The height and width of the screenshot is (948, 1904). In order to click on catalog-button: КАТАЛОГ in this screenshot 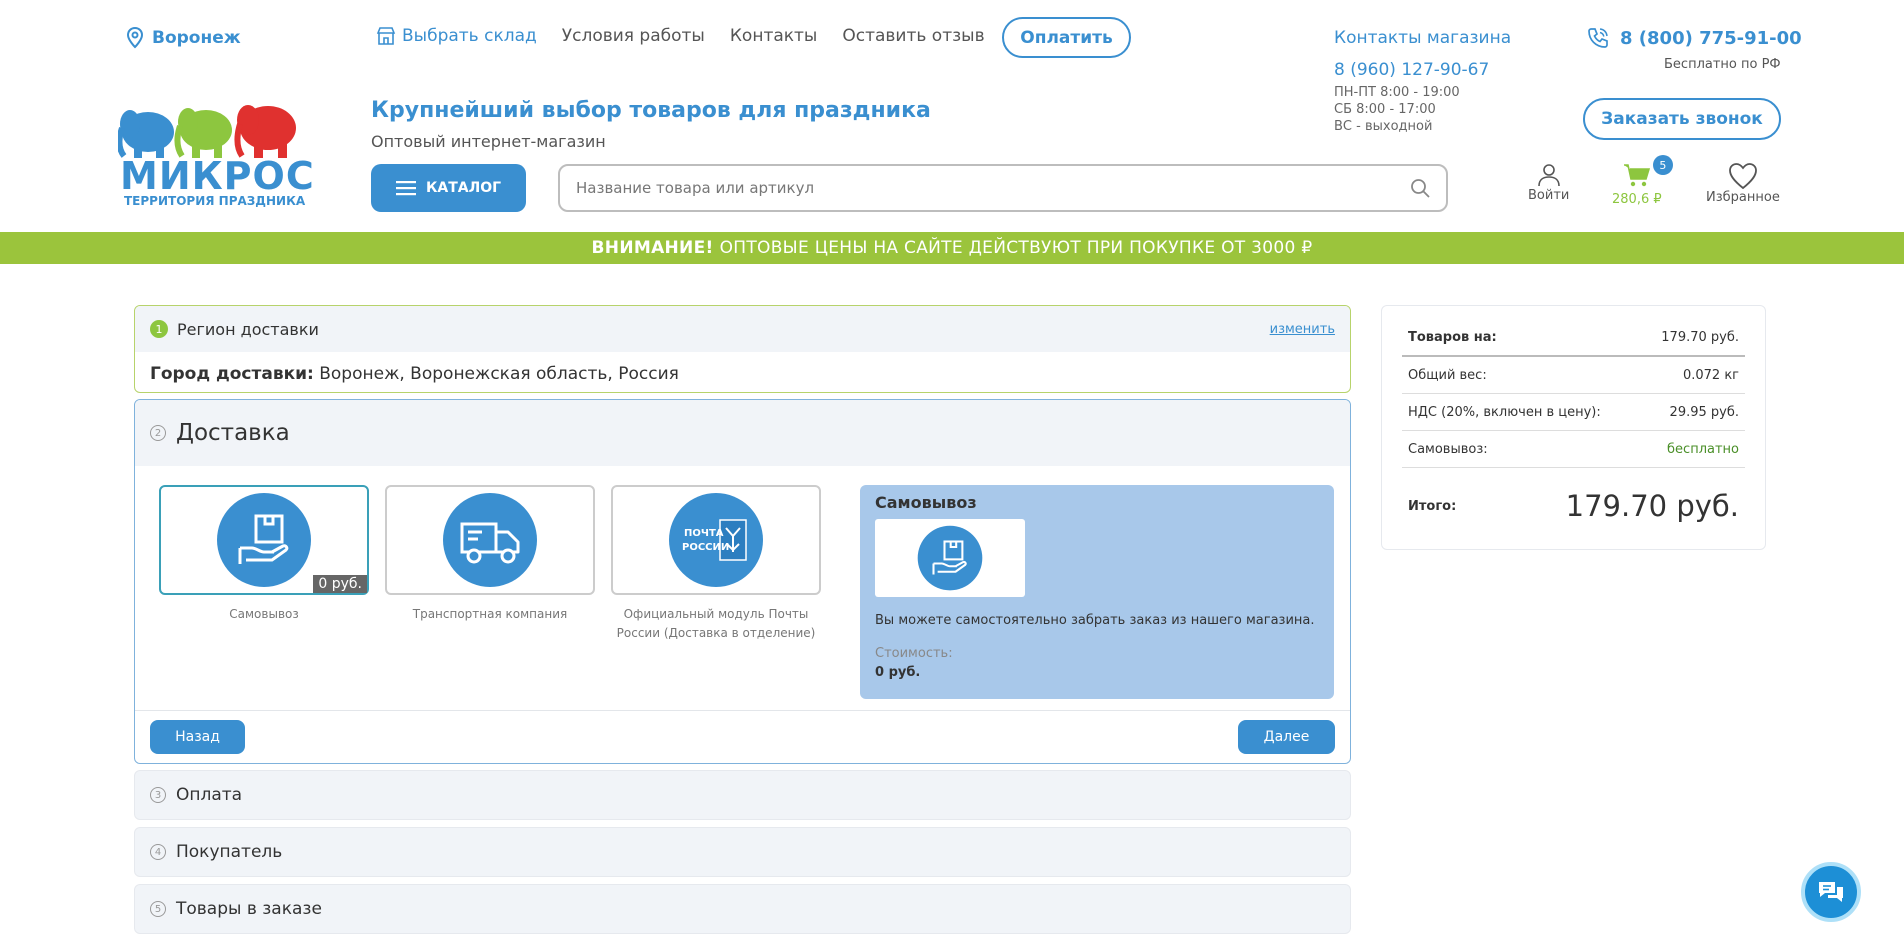, I will do `click(448, 188)`.